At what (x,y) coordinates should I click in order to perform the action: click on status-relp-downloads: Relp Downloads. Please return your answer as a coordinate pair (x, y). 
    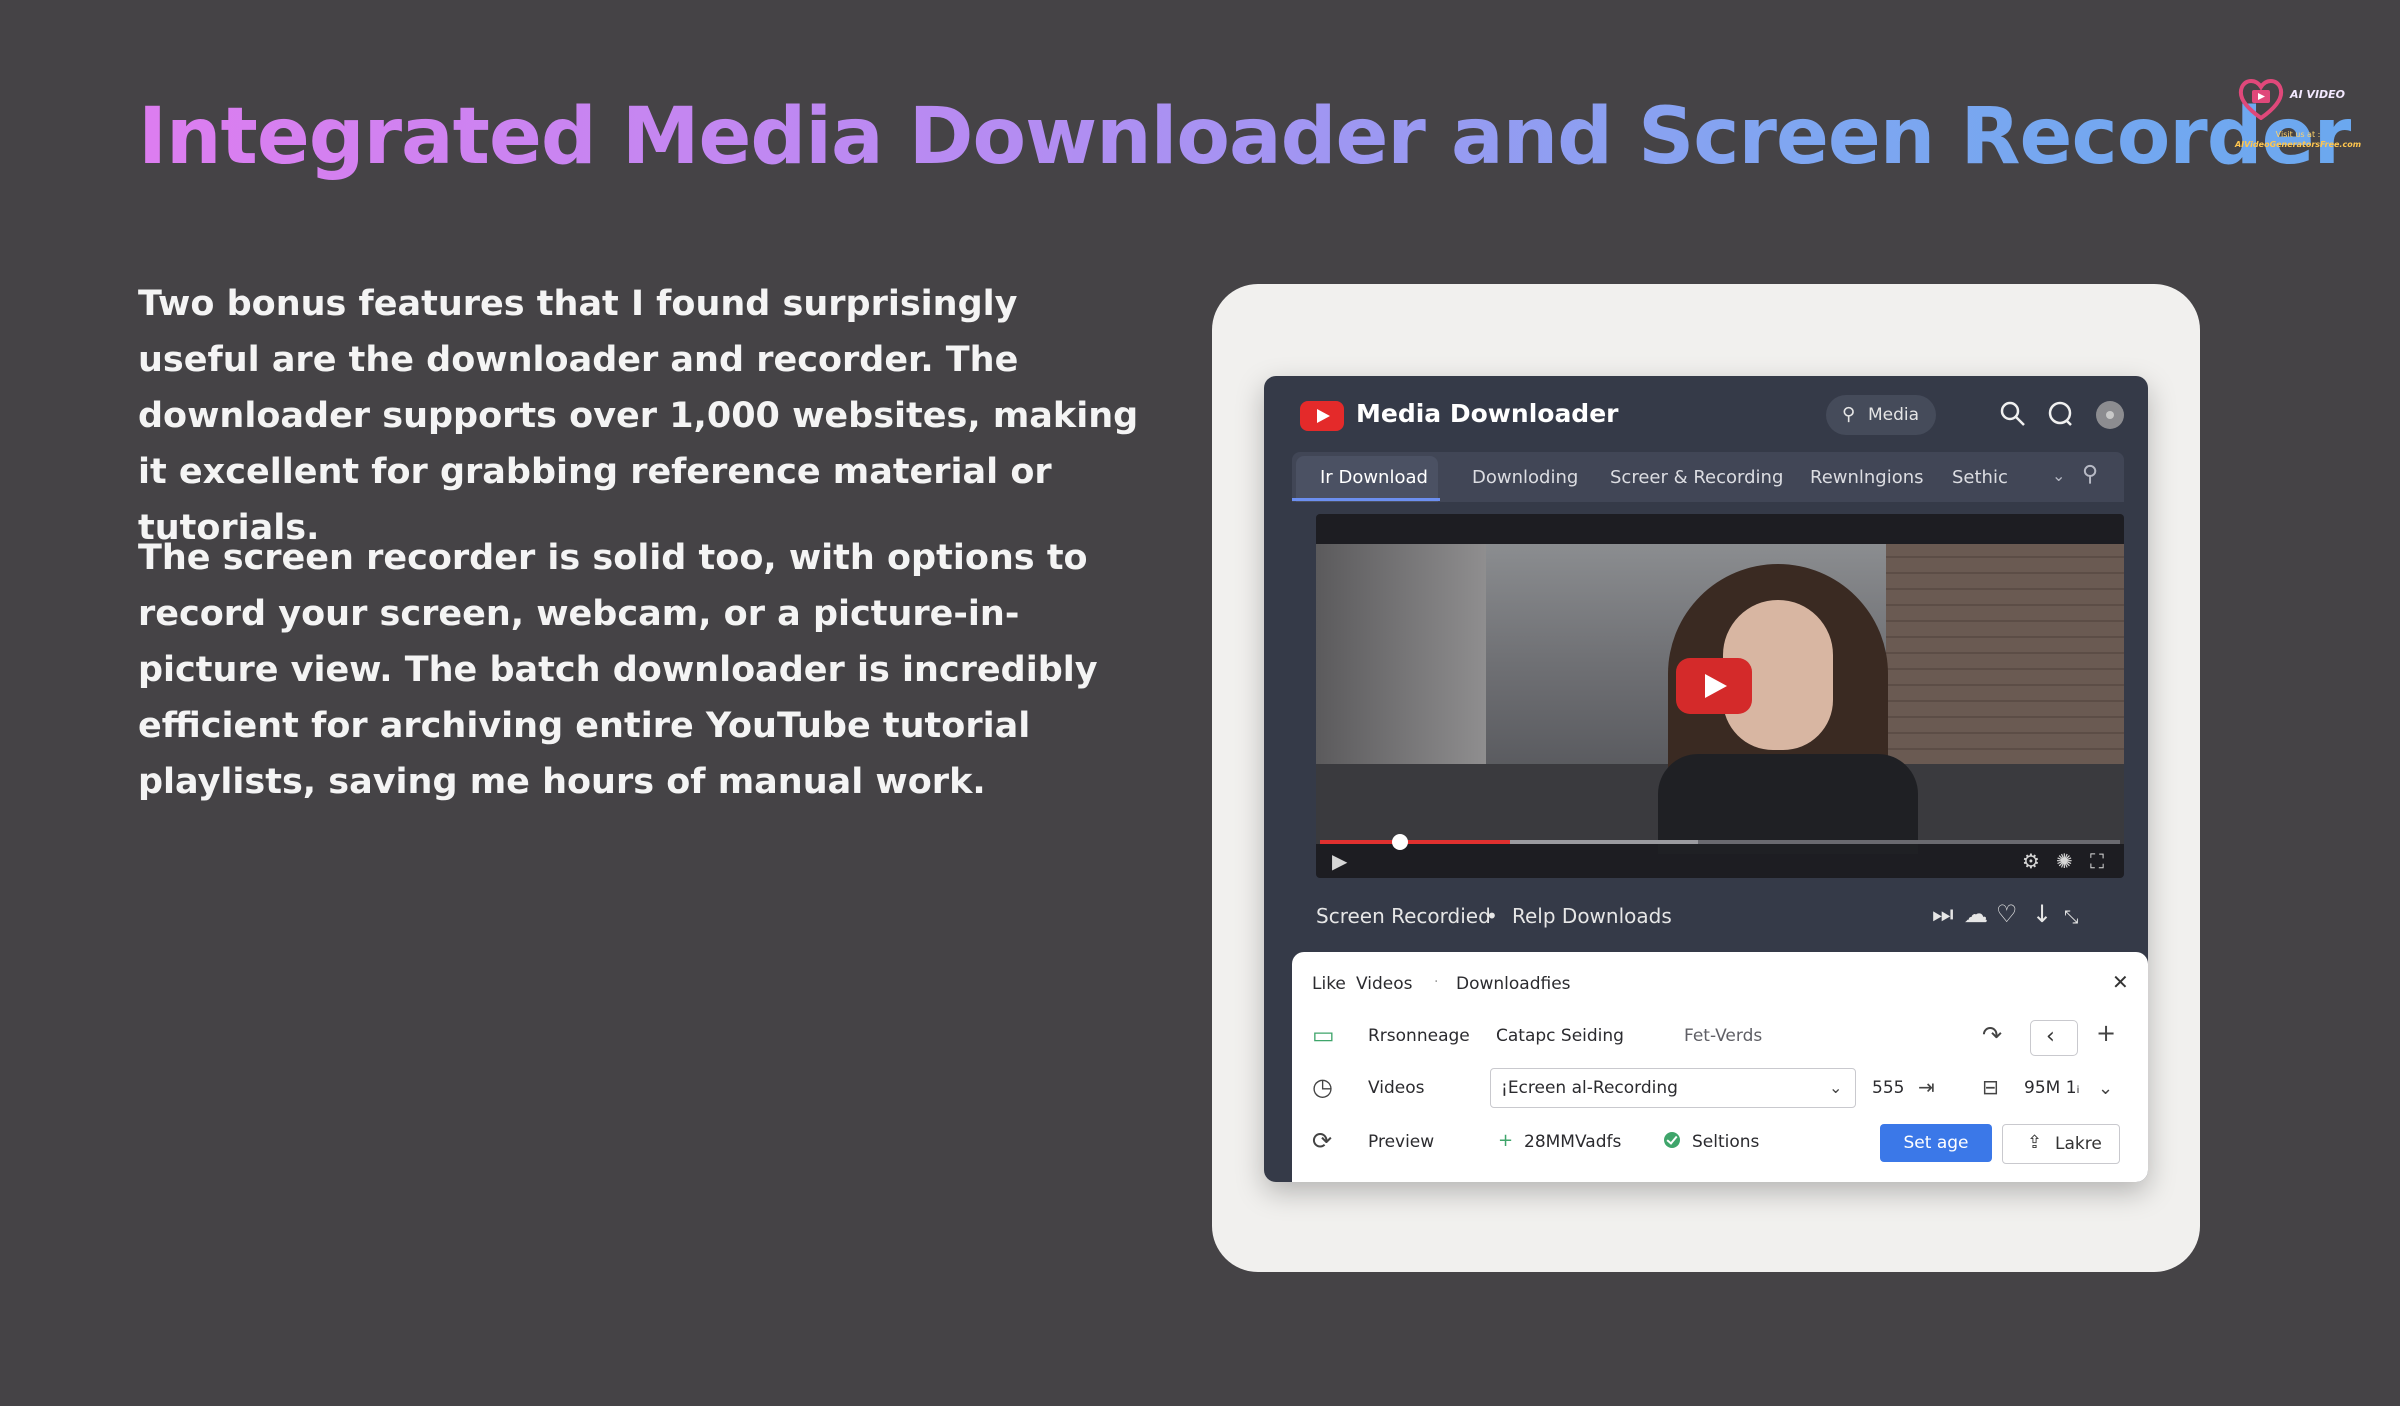
    Looking at the image, I should click on (1592, 916).